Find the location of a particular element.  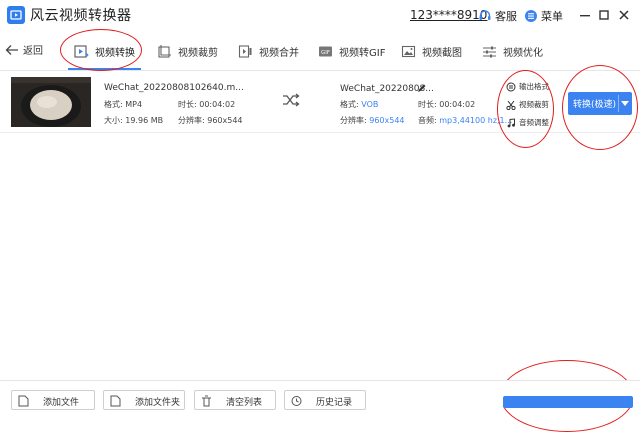

source-format: 格式: MP4 is located at coordinates (123, 104).